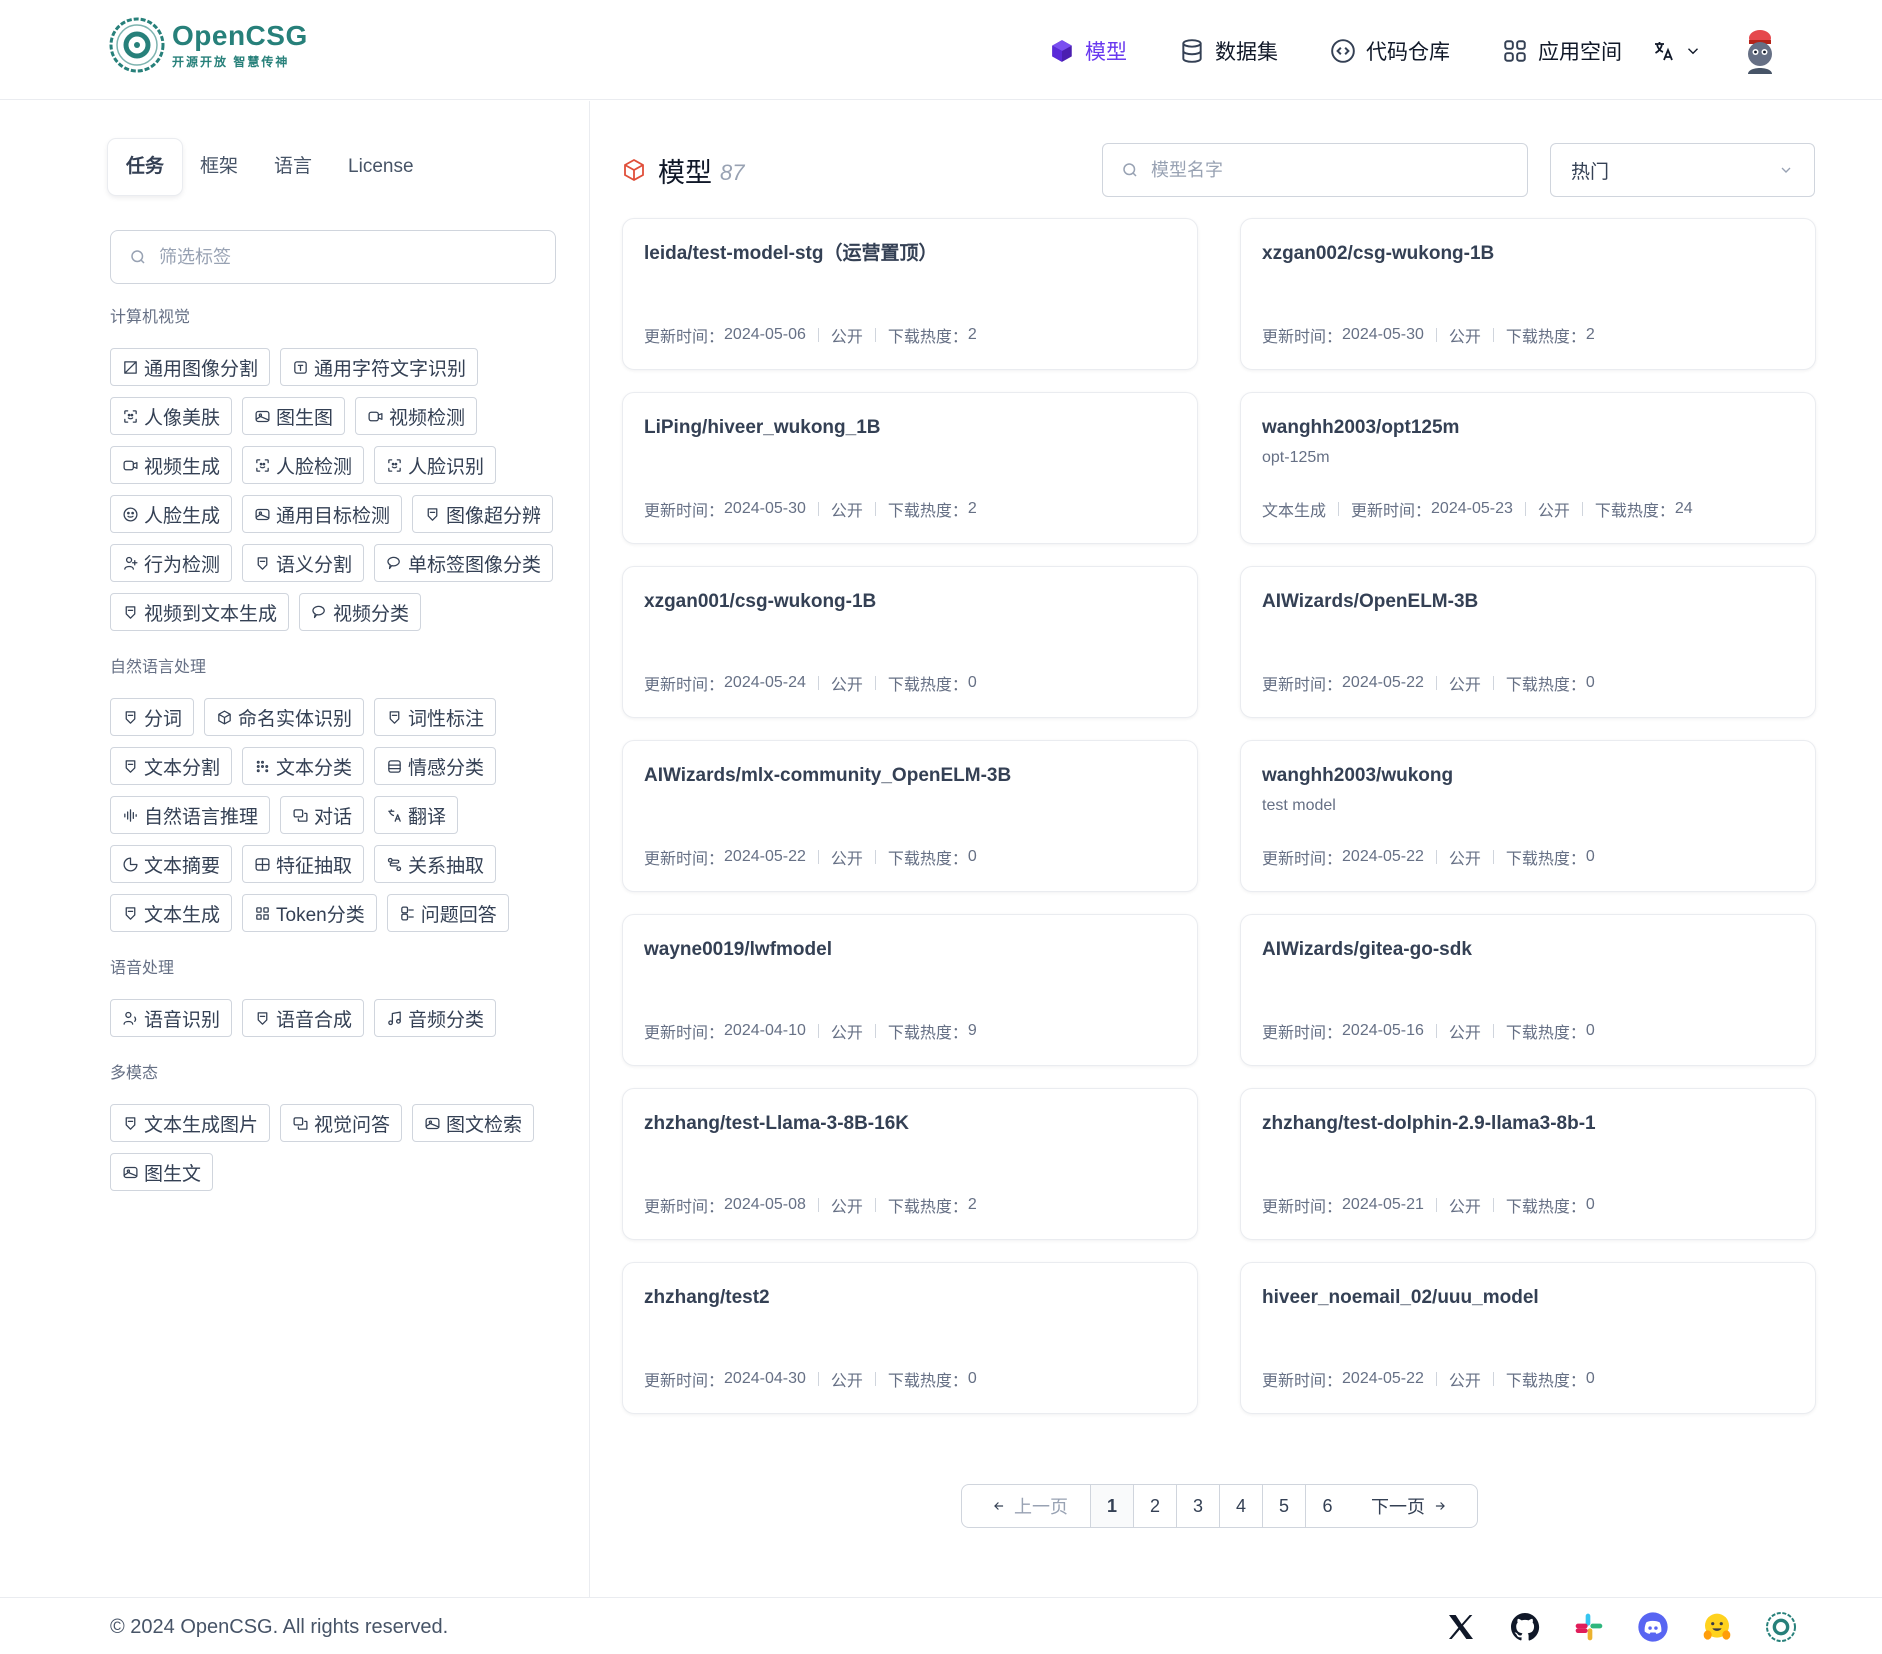  What do you see at coordinates (173, 1174) in the screenshot?
I see `task-tag-label: 图生文` at bounding box center [173, 1174].